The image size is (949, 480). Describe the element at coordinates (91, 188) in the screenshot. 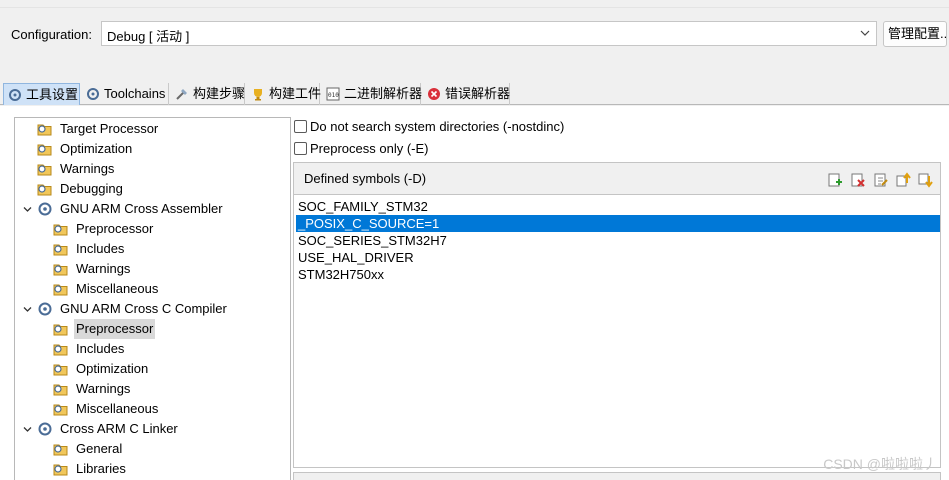

I see `tree-item-label: Debugging` at that location.